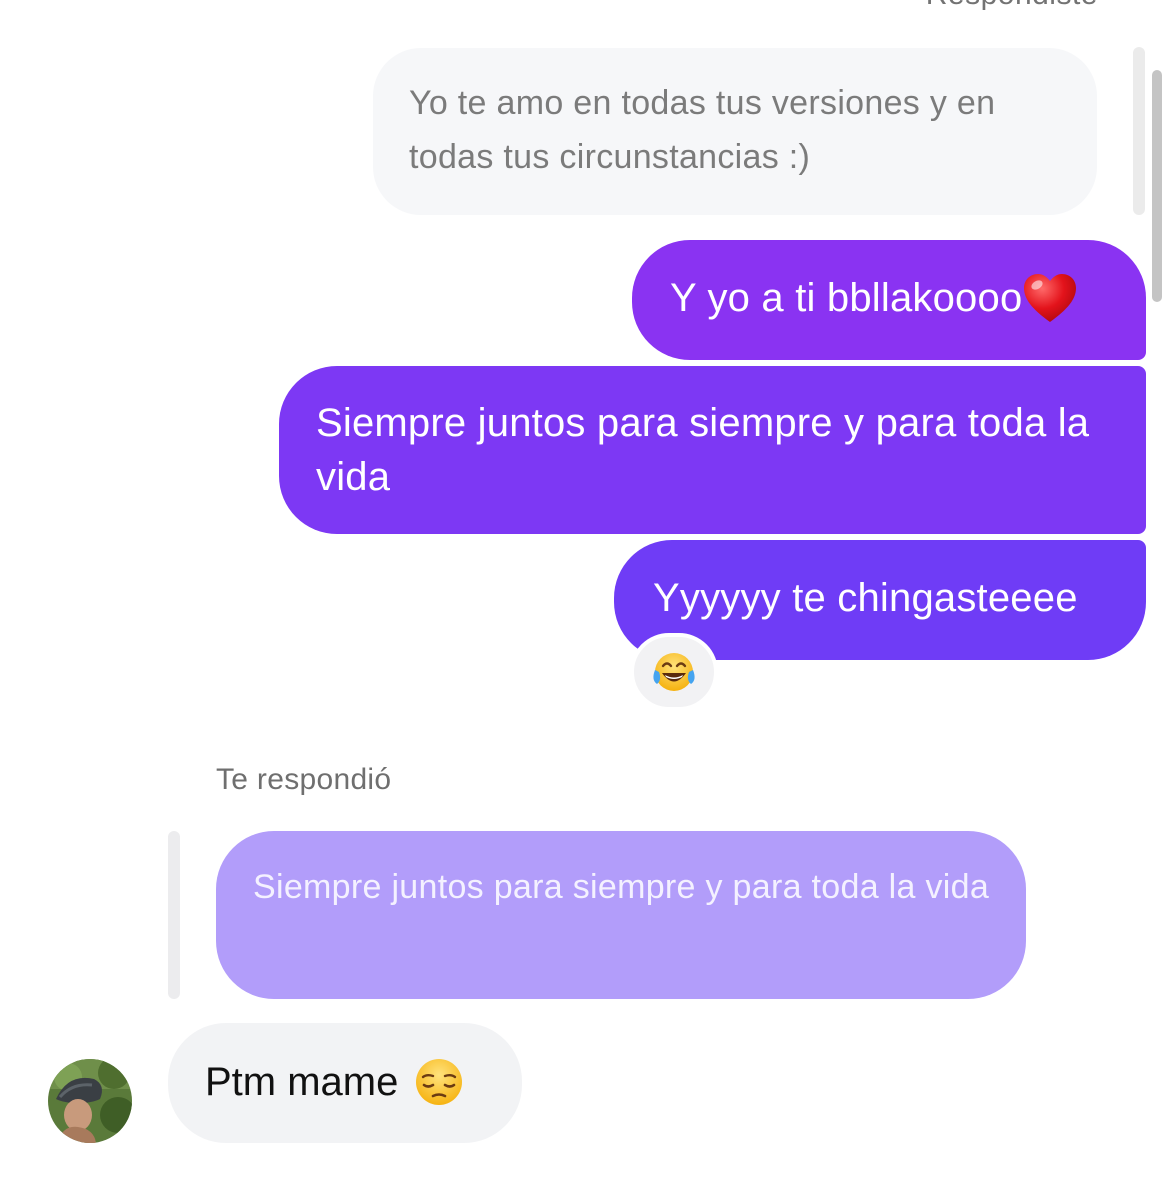  I want to click on pensive-face-icon, so click(439, 1082).